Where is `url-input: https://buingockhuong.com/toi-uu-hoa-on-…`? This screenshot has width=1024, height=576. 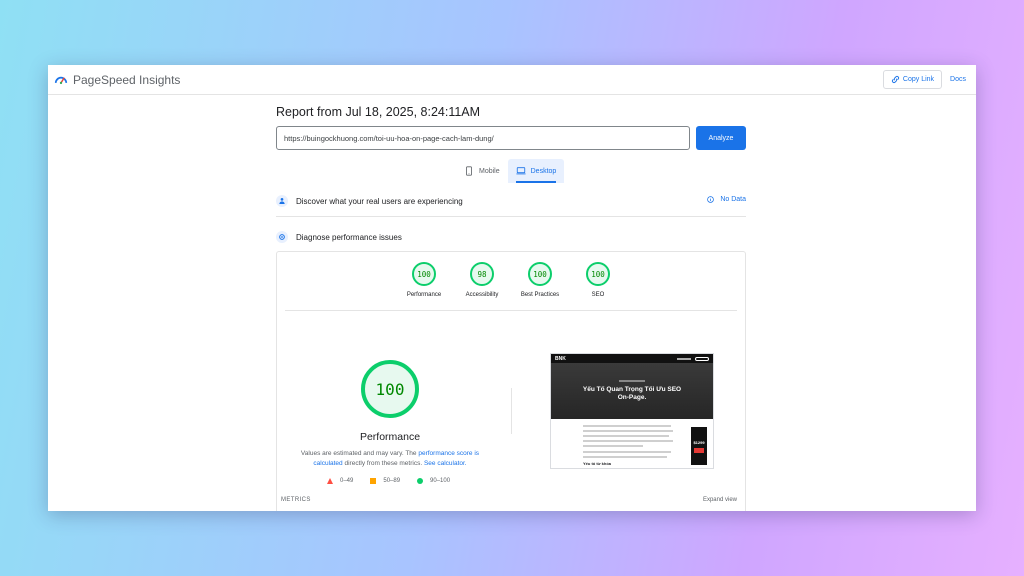
url-input: https://buingockhuong.com/toi-uu-hoa-on-… is located at coordinates (483, 138).